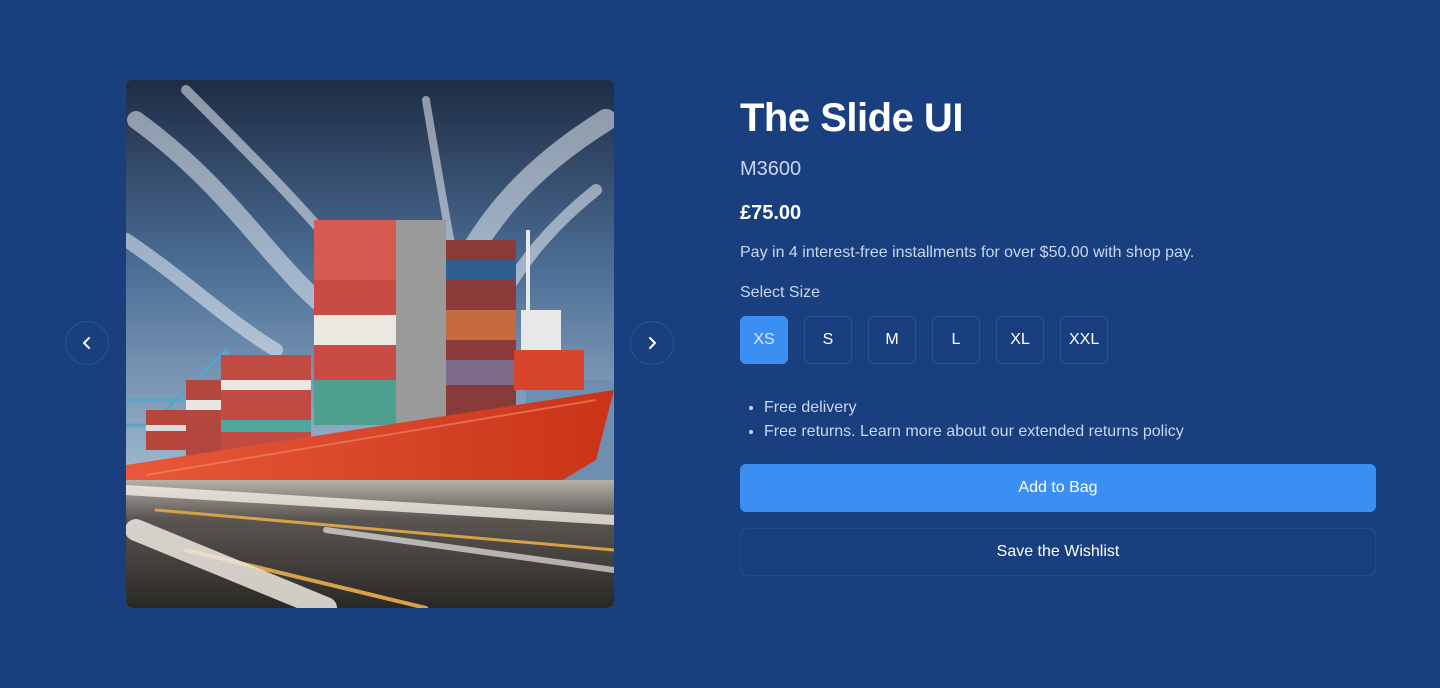  I want to click on size-option-s: S, so click(828, 340).